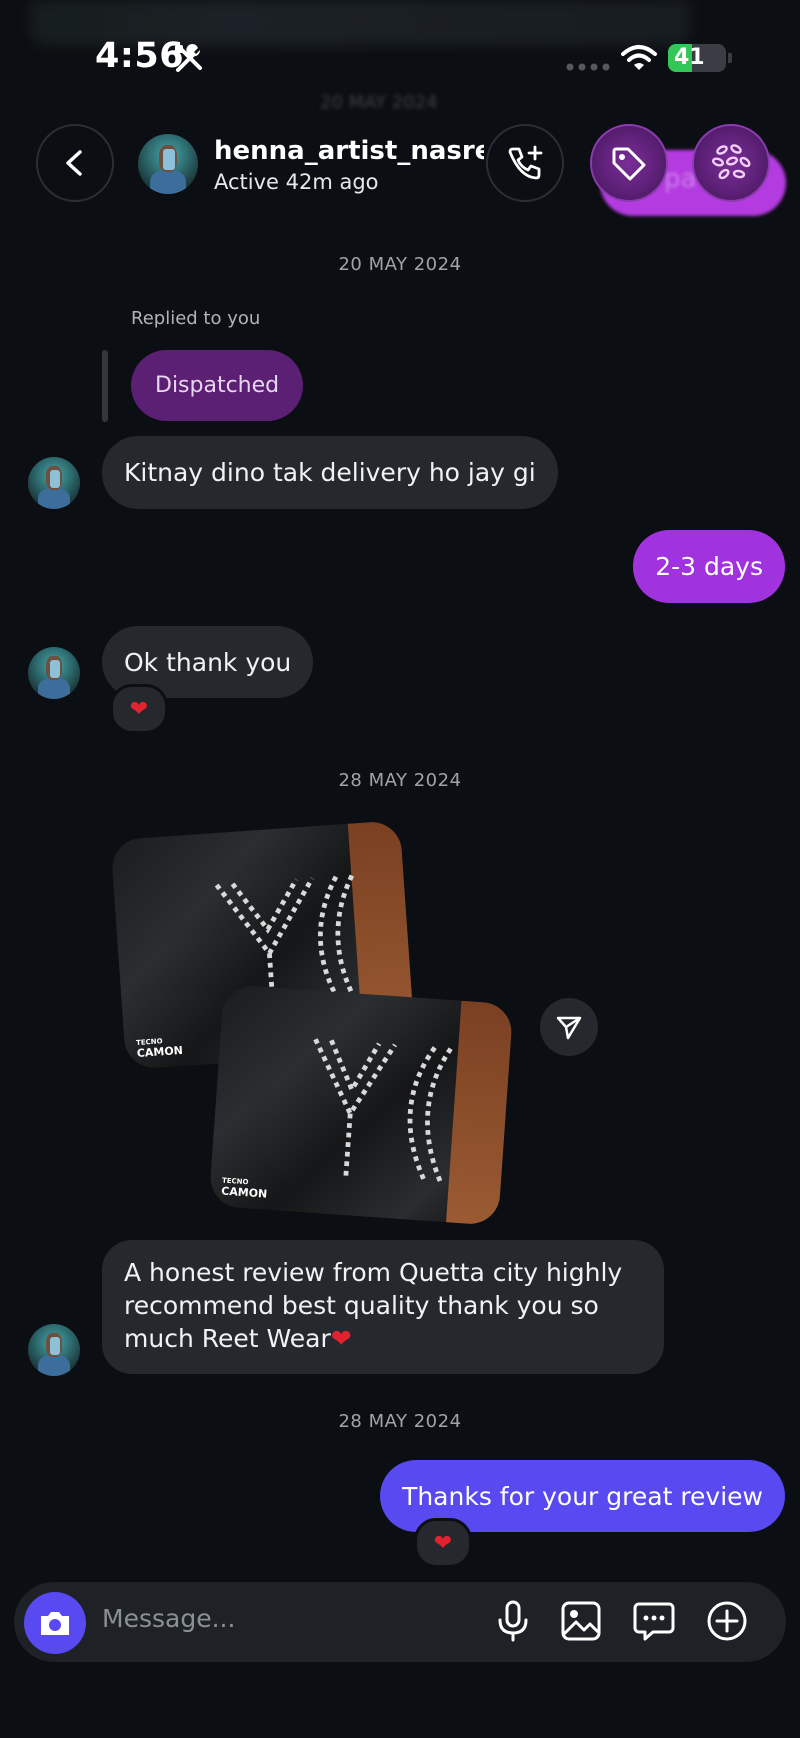  What do you see at coordinates (730, 58) in the screenshot?
I see `battery-cap` at bounding box center [730, 58].